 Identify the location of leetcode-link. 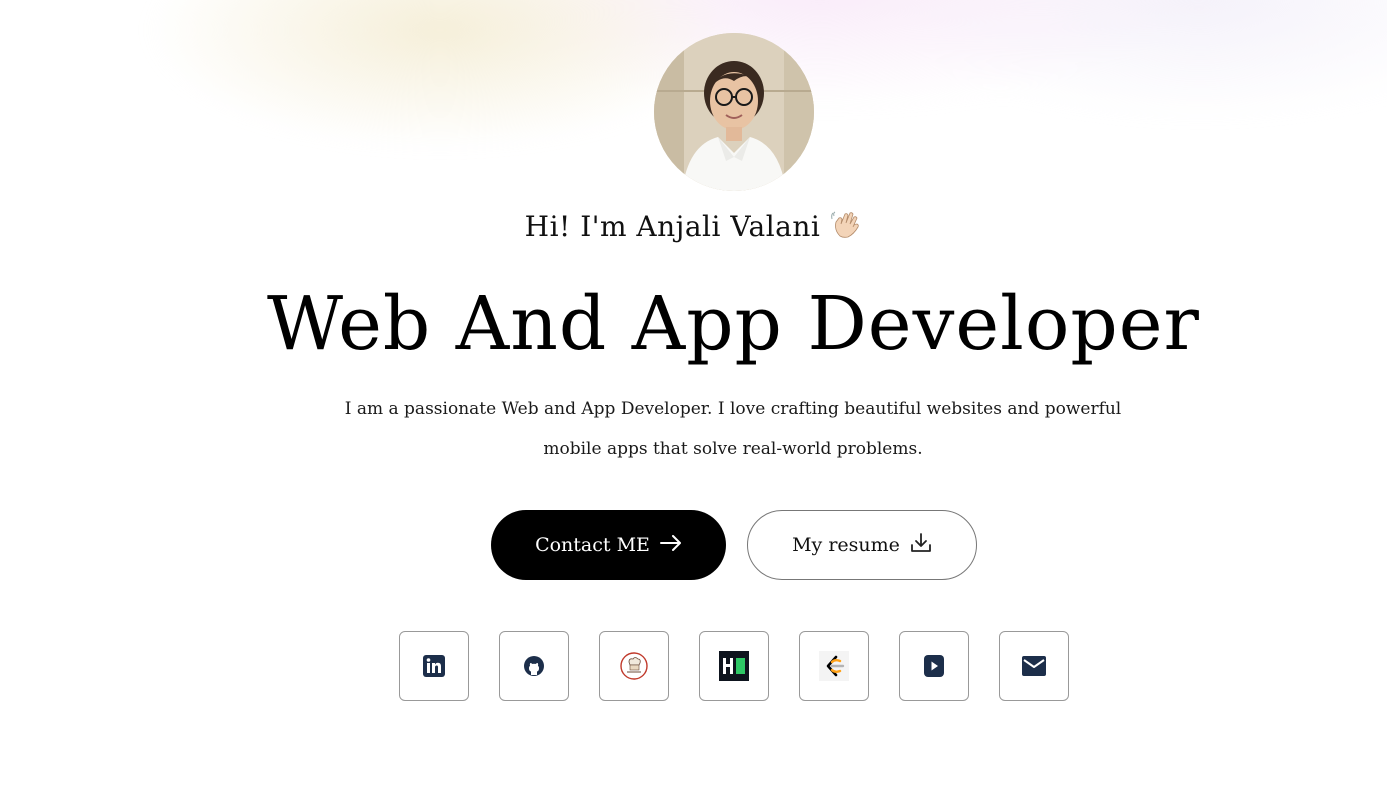
(834, 666).